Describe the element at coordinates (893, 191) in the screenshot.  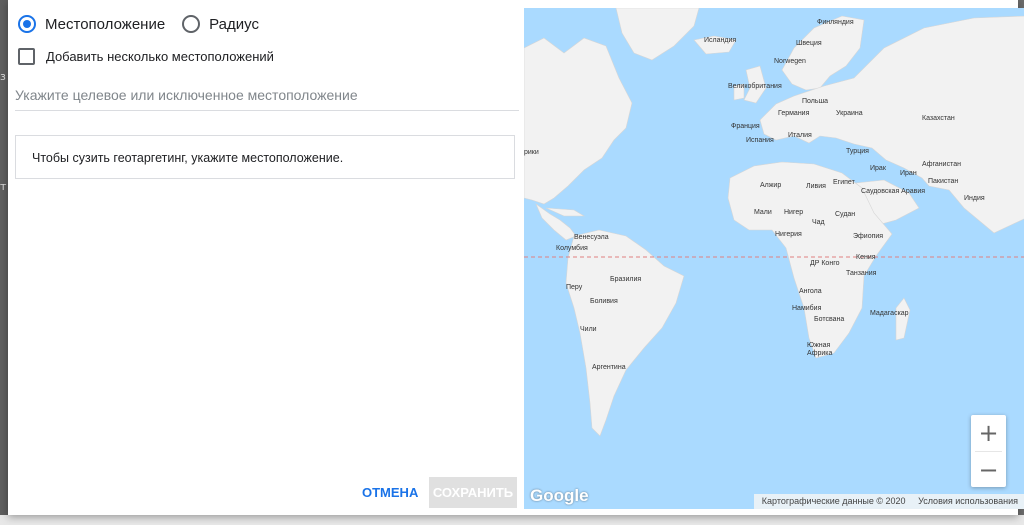
I see `map-label-saudi: Саудовская Аравия` at that location.